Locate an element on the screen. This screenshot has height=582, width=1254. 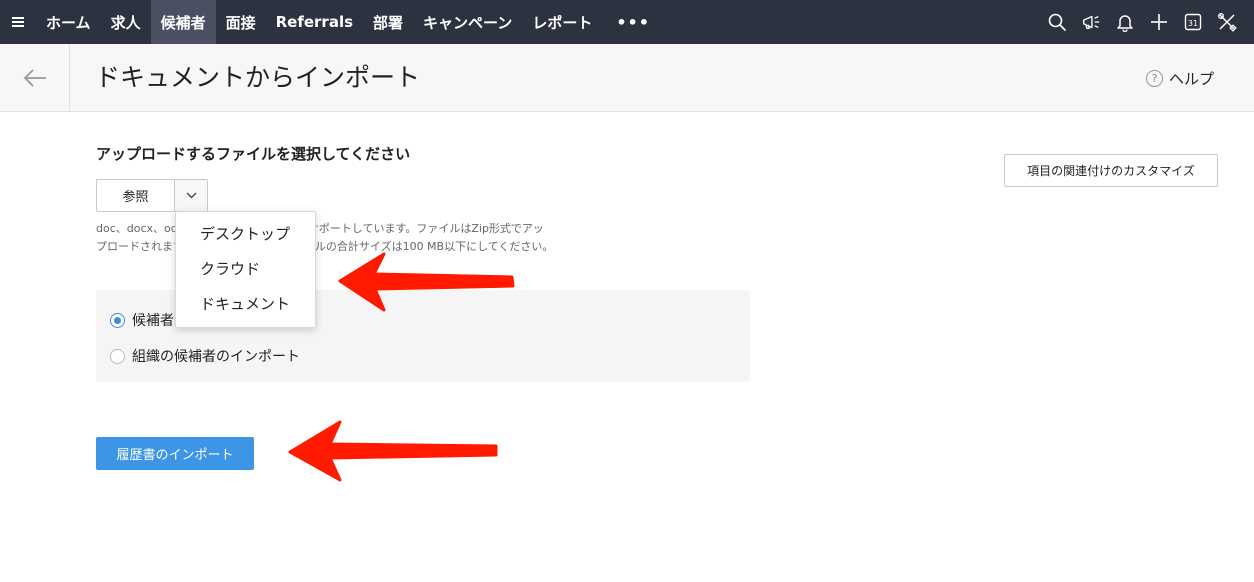
arrow-left-icon is located at coordinates (34, 77).